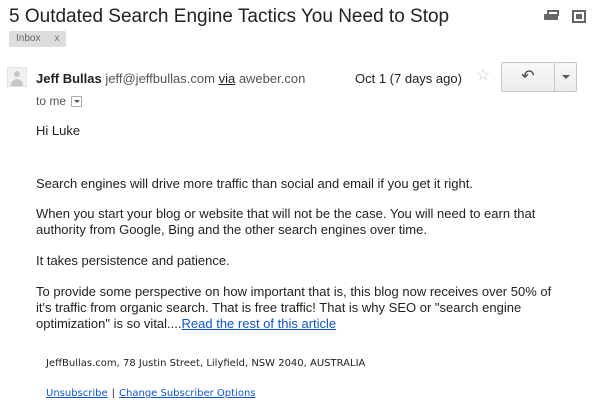 The height and width of the screenshot is (420, 600). Describe the element at coordinates (227, 78) in the screenshot. I see `via-link: via` at that location.